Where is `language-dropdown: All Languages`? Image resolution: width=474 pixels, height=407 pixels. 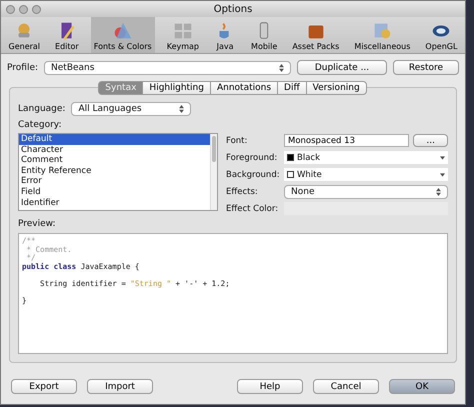 language-dropdown: All Languages is located at coordinates (131, 109).